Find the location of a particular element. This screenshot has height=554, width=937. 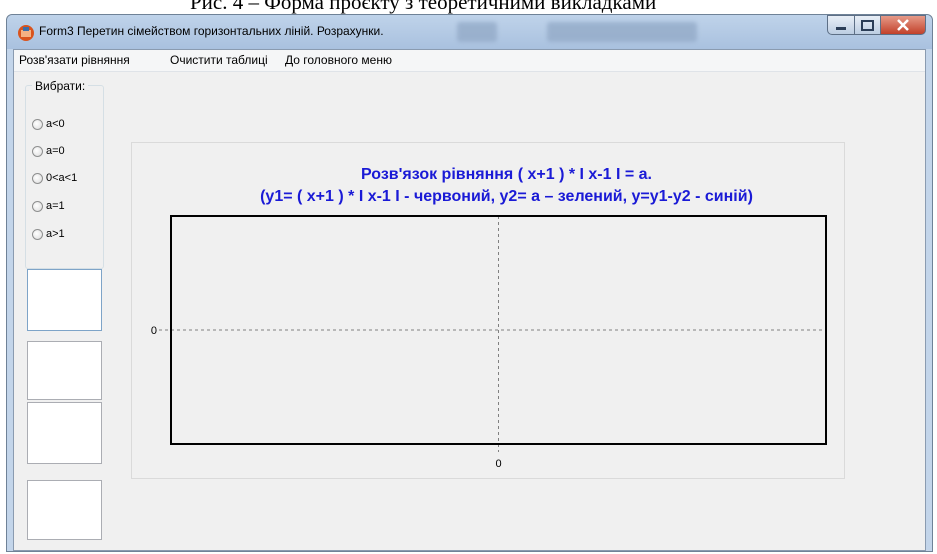

maximize-icon is located at coordinates (867, 25).